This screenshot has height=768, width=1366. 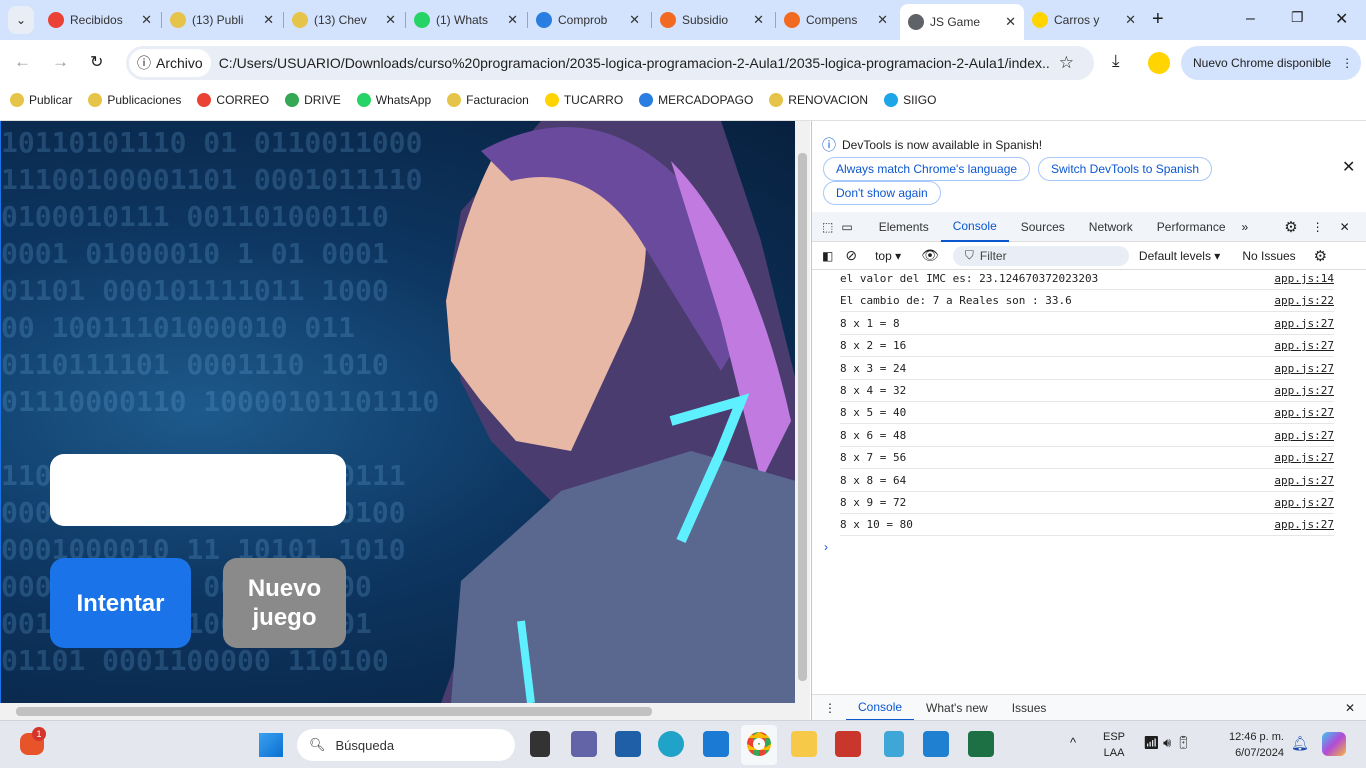 What do you see at coordinates (904, 227) in the screenshot?
I see `devtools-tab-elements: Elements` at bounding box center [904, 227].